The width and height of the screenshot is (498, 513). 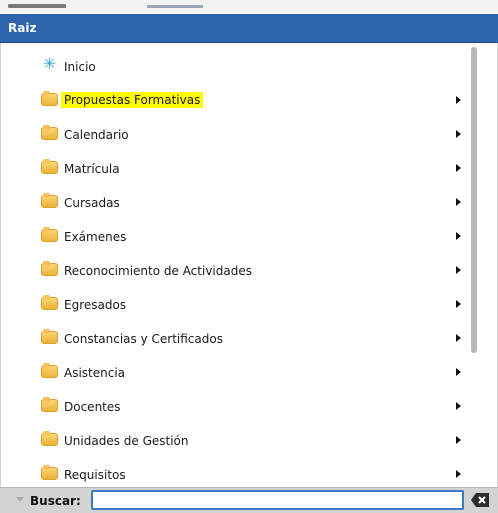 What do you see at coordinates (95, 305) in the screenshot?
I see `menu-item-label: Egresados` at bounding box center [95, 305].